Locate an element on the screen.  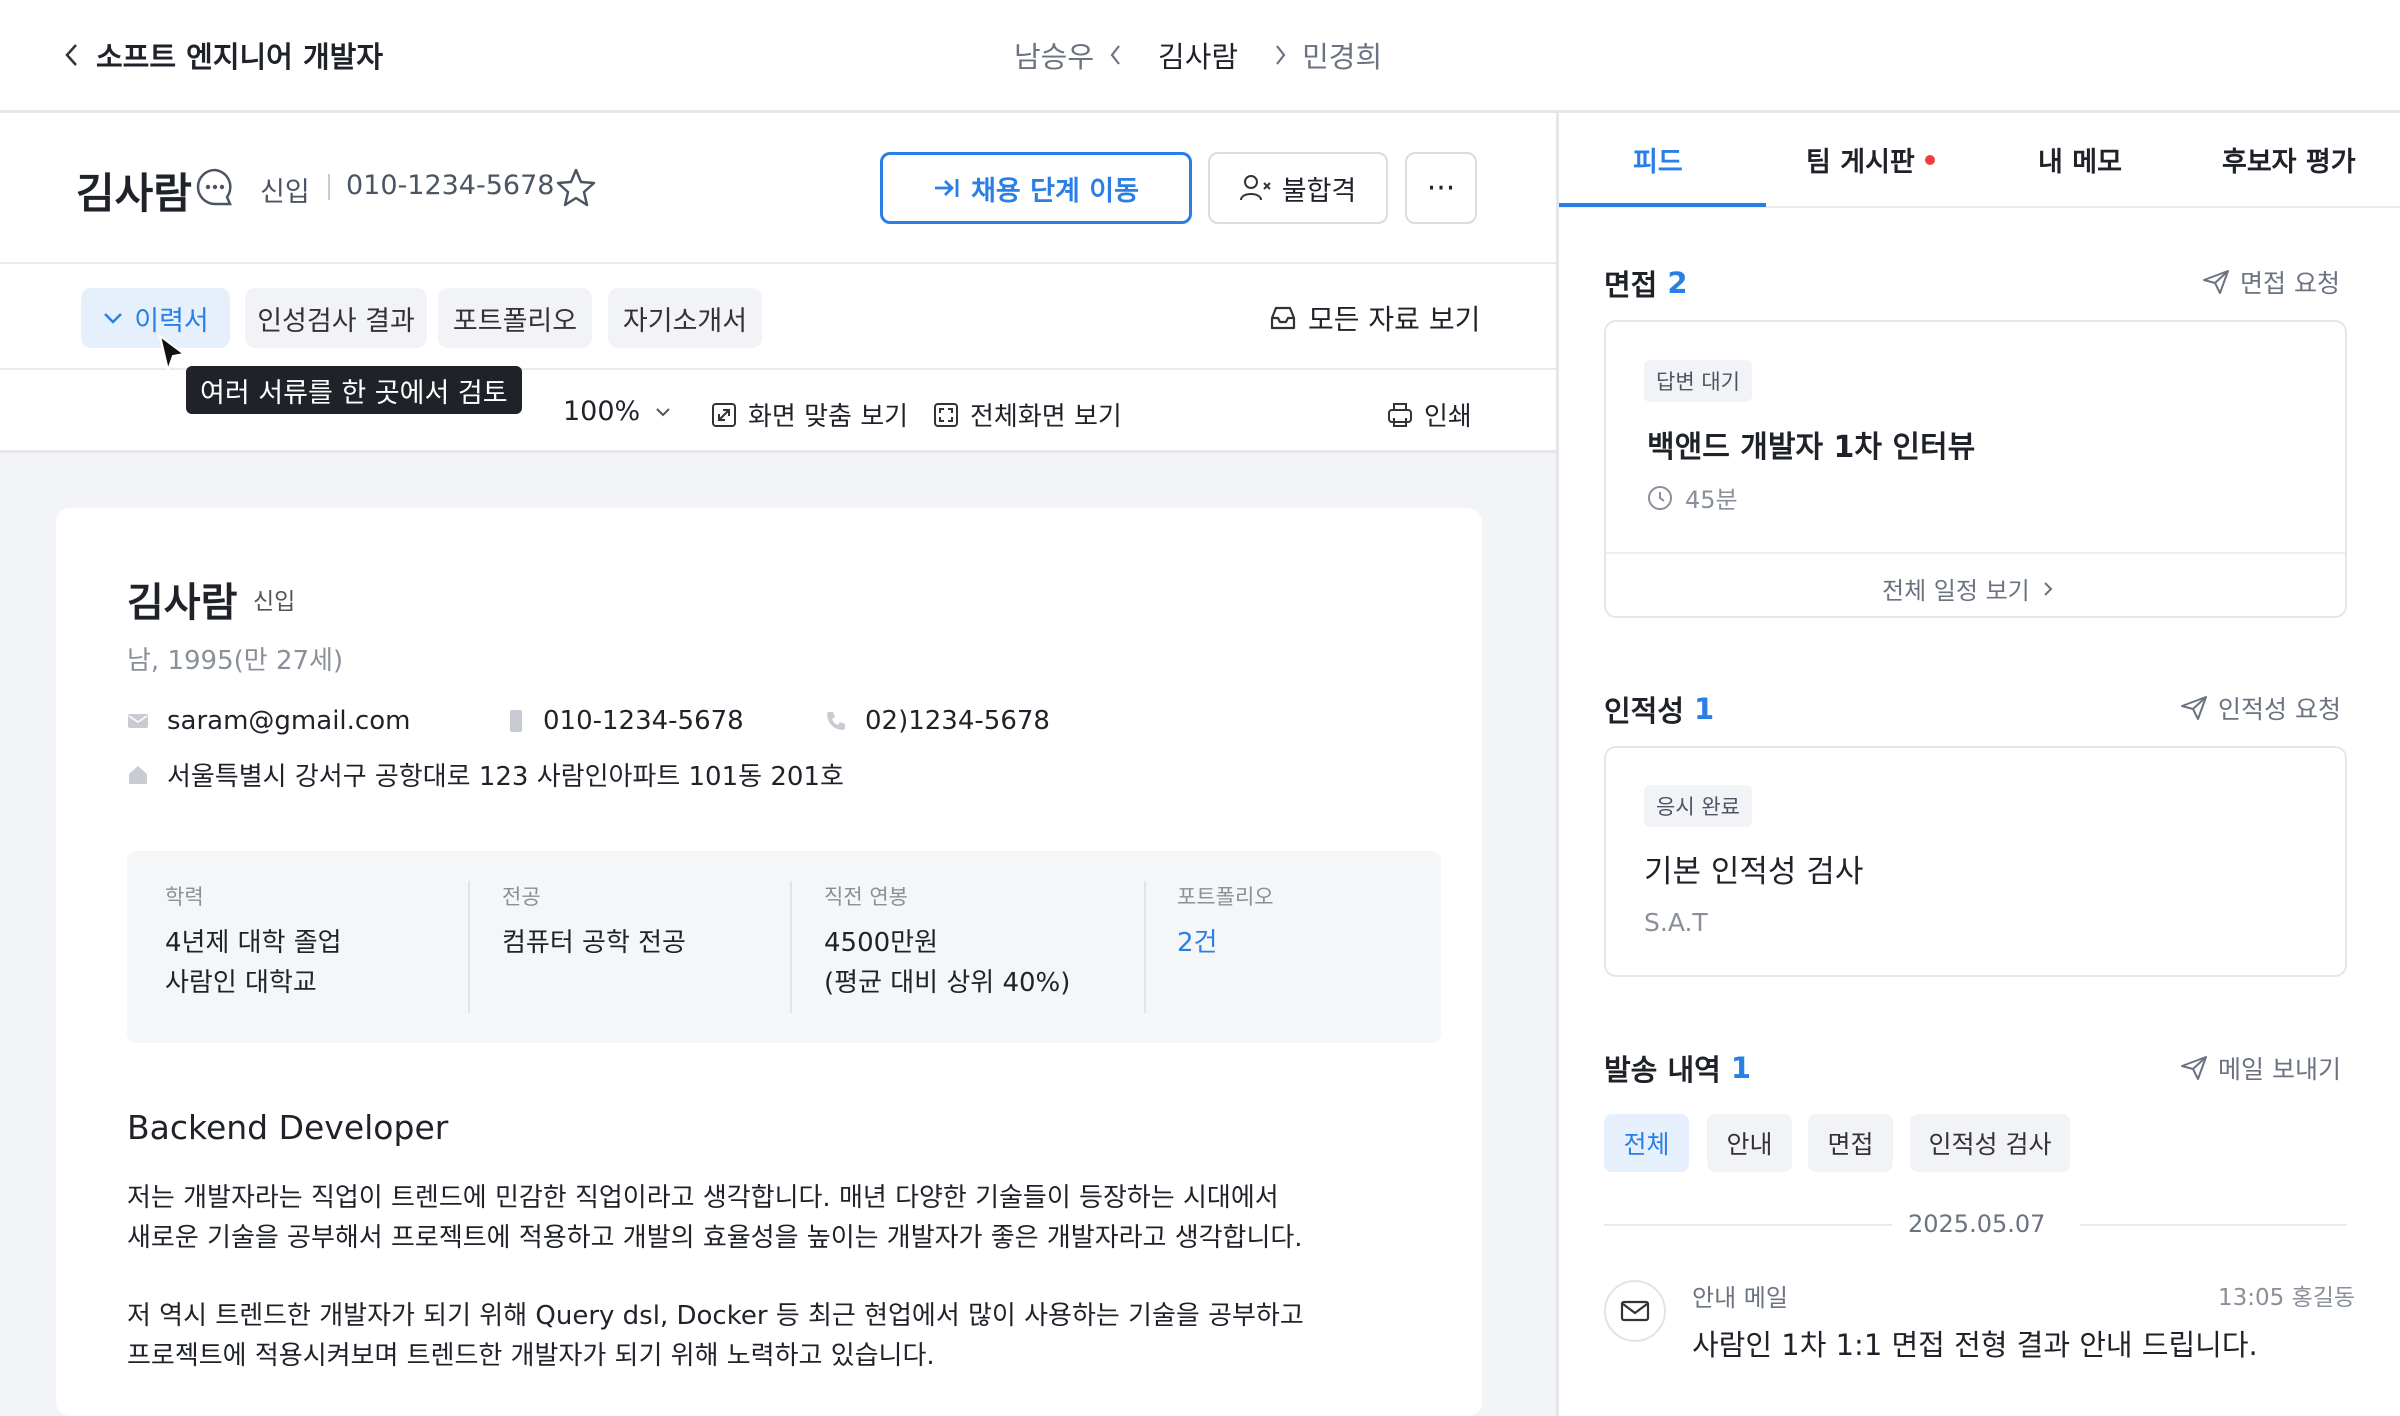
zoom-value: 100% is located at coordinates (602, 411).